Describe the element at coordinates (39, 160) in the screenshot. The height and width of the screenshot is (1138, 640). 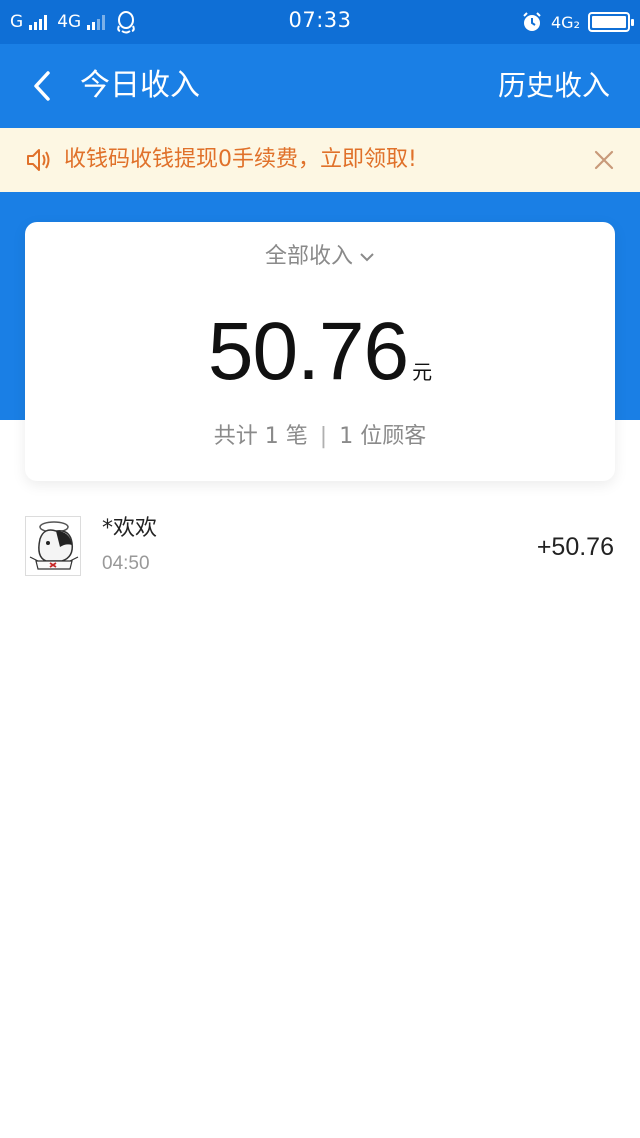
I see `speaker-icon` at that location.